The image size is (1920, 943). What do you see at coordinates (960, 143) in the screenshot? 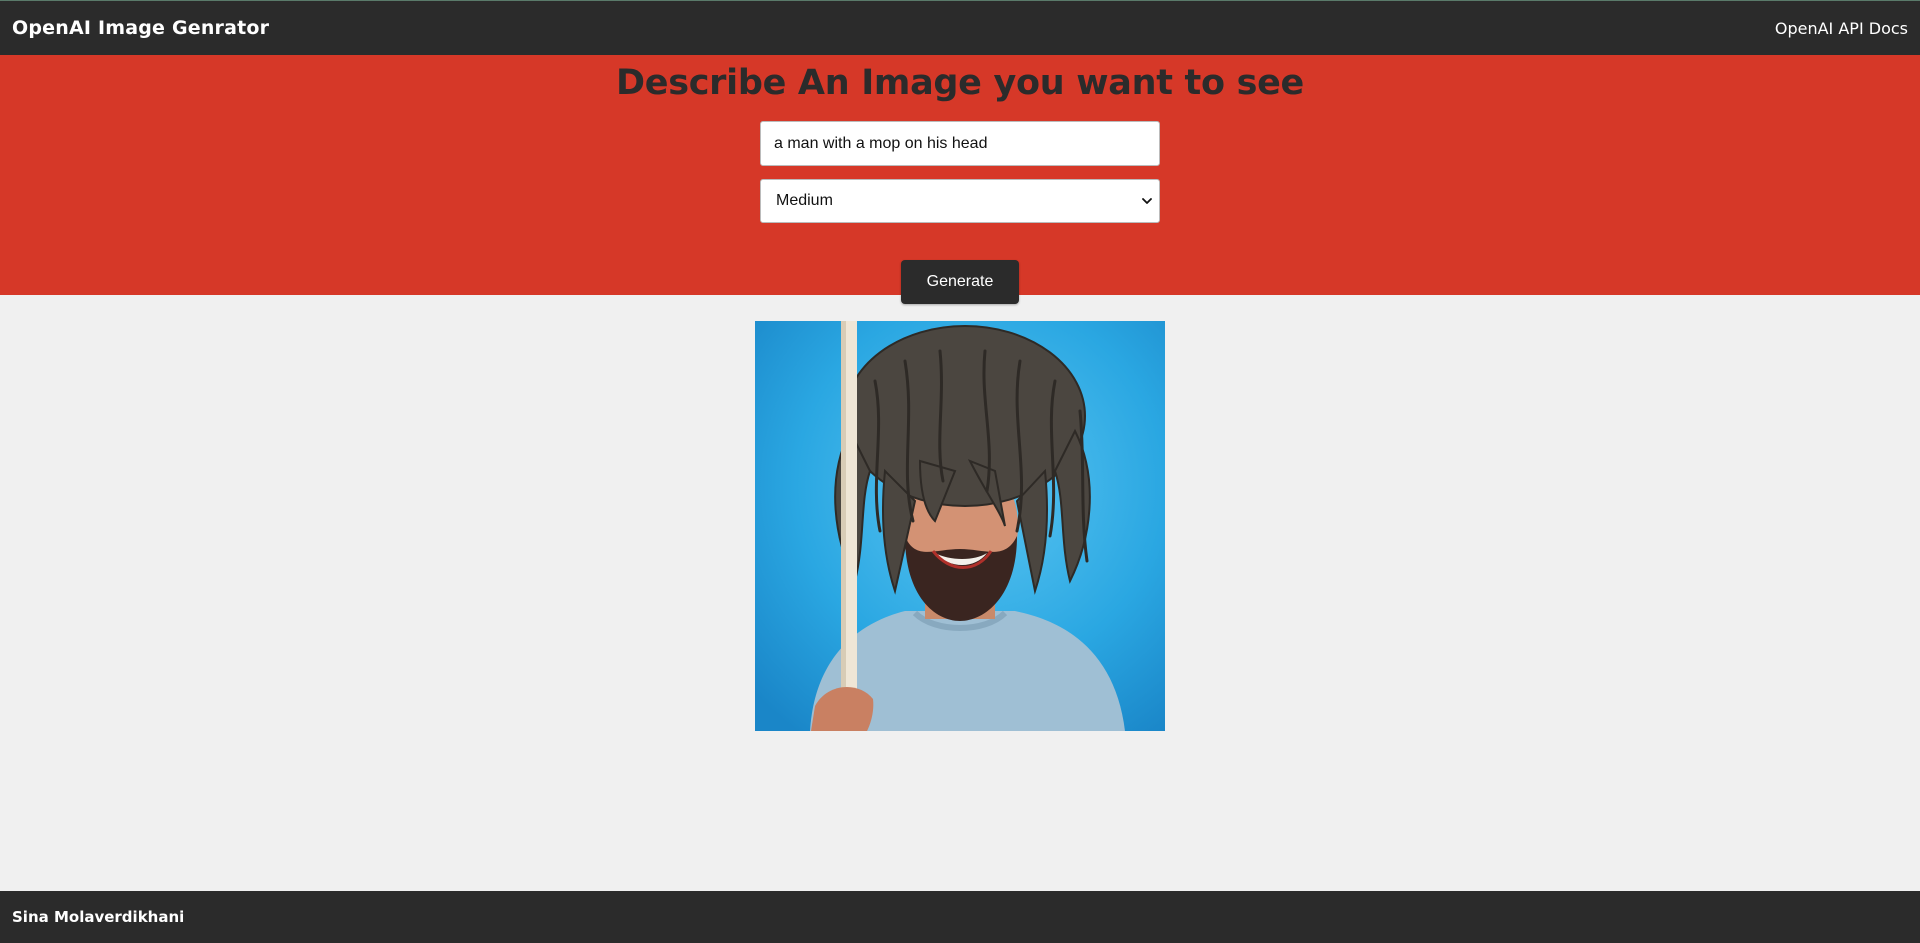
I see `prompt-input` at bounding box center [960, 143].